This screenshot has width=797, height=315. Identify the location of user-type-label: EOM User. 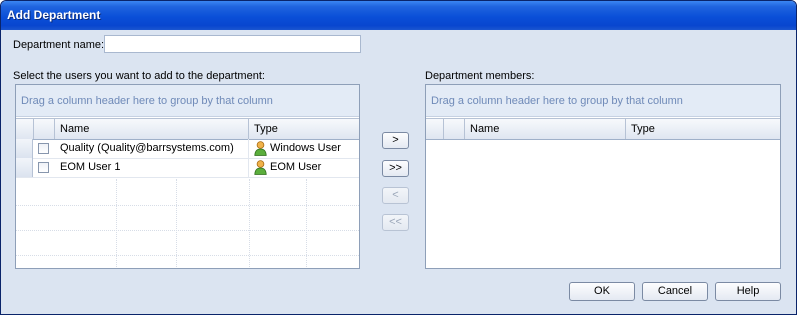
(296, 167).